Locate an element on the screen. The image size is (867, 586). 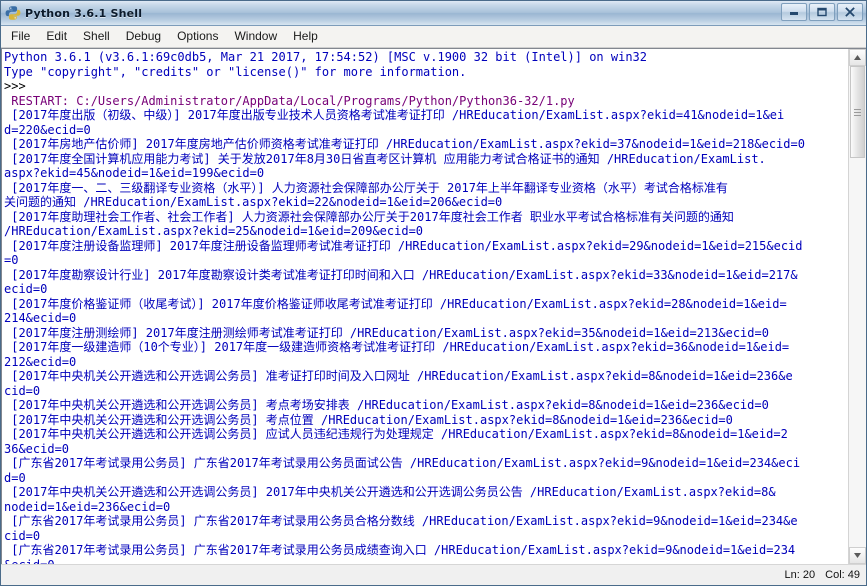
menu-item-file: File is located at coordinates (20, 36).